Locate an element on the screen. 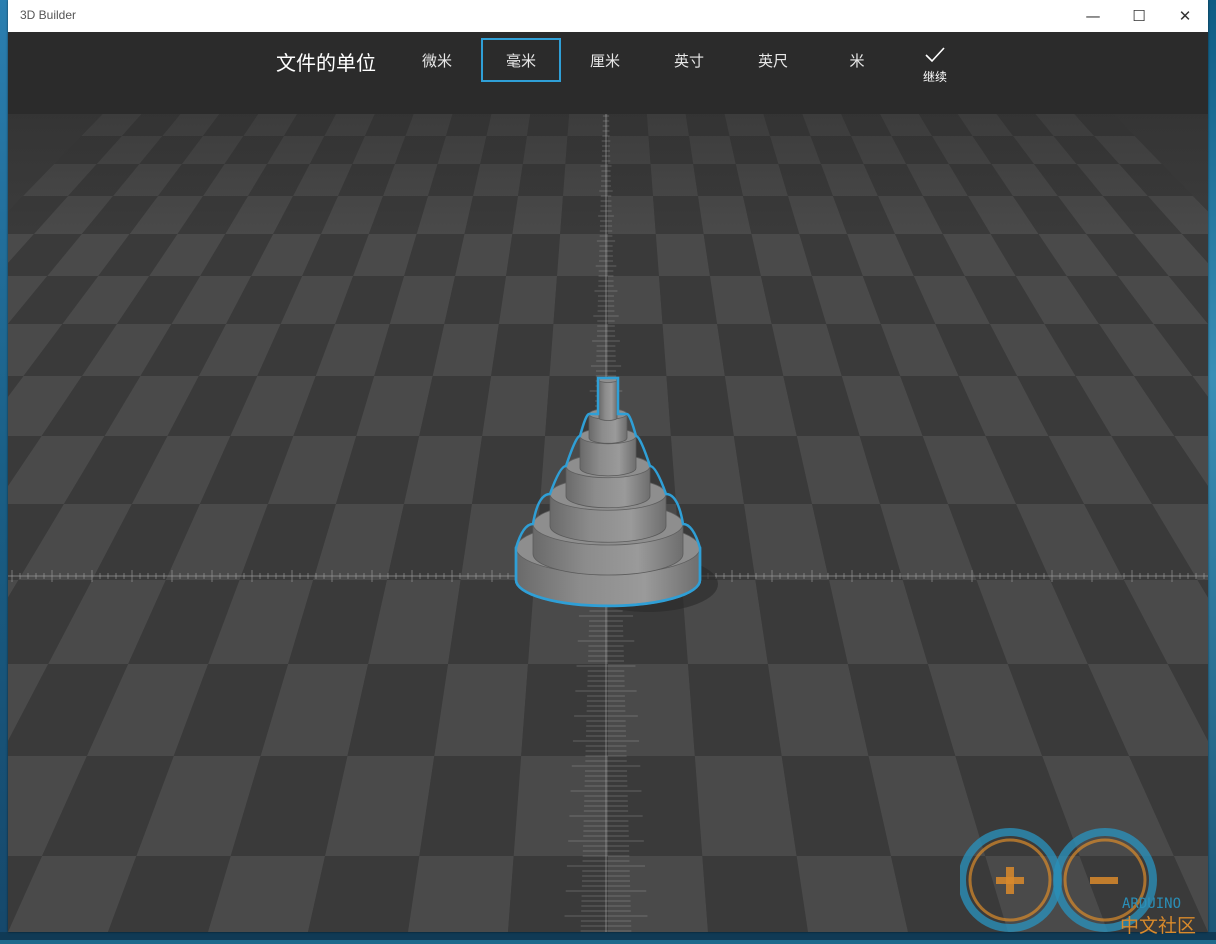 The width and height of the screenshot is (1216, 944). unit-micrometer-button: 微米 is located at coordinates (437, 60).